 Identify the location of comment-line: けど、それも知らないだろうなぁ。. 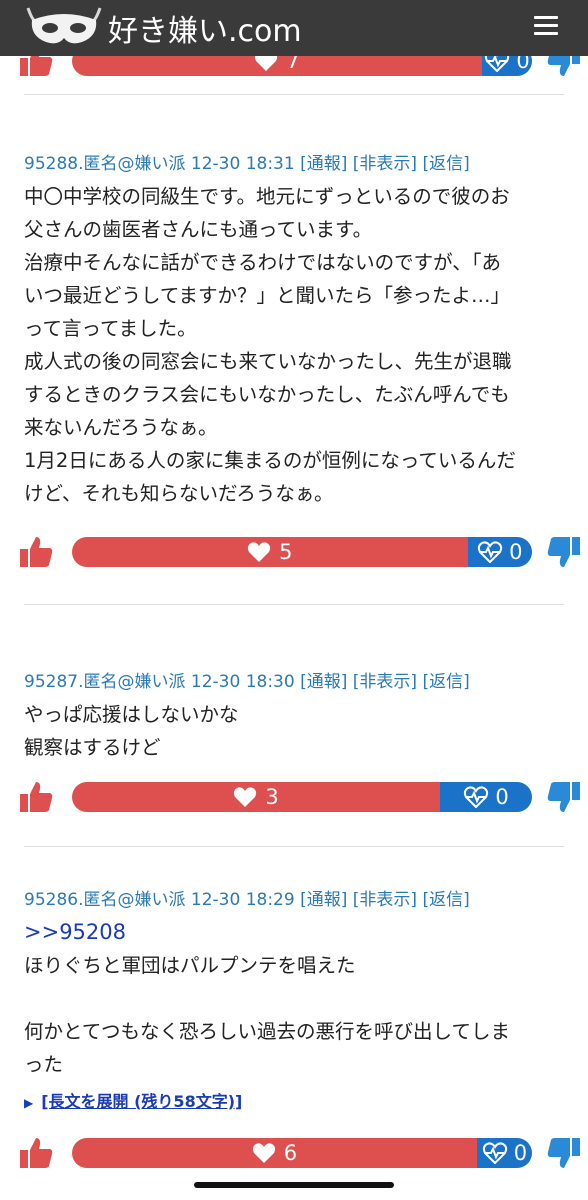
(179, 493).